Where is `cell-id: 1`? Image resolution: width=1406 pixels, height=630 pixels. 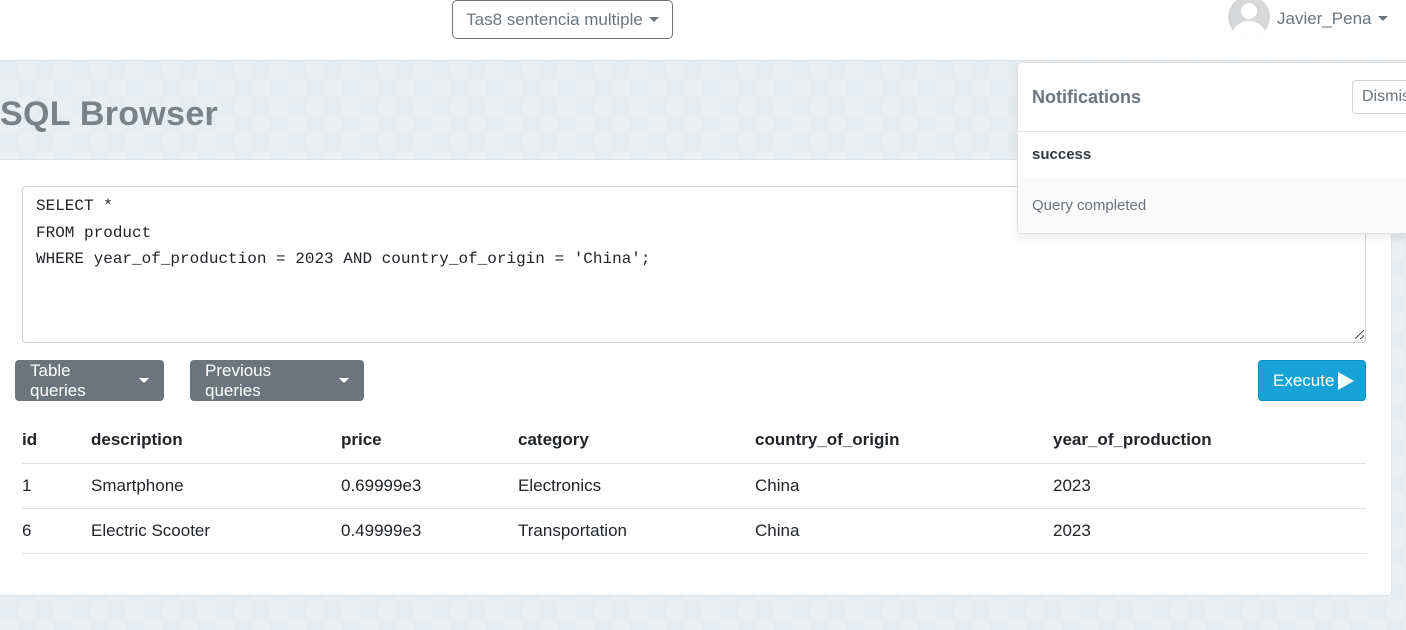
cell-id: 1 is located at coordinates (56, 486).